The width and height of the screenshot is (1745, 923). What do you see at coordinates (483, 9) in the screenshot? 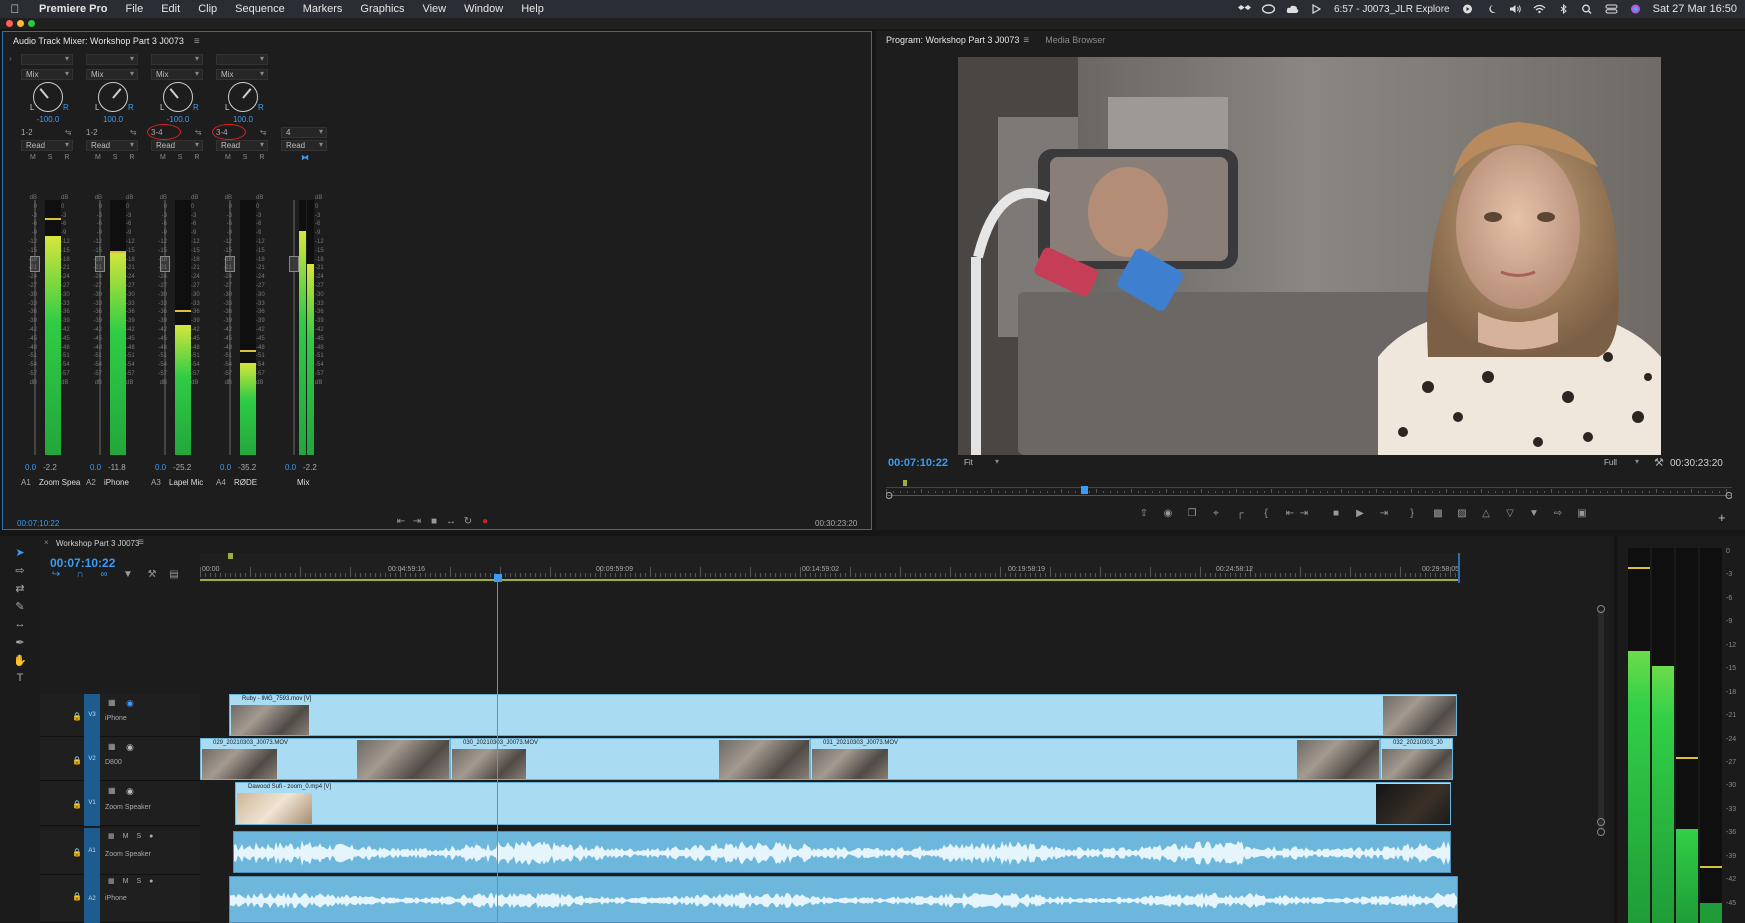
I see `menu-window: Window` at bounding box center [483, 9].